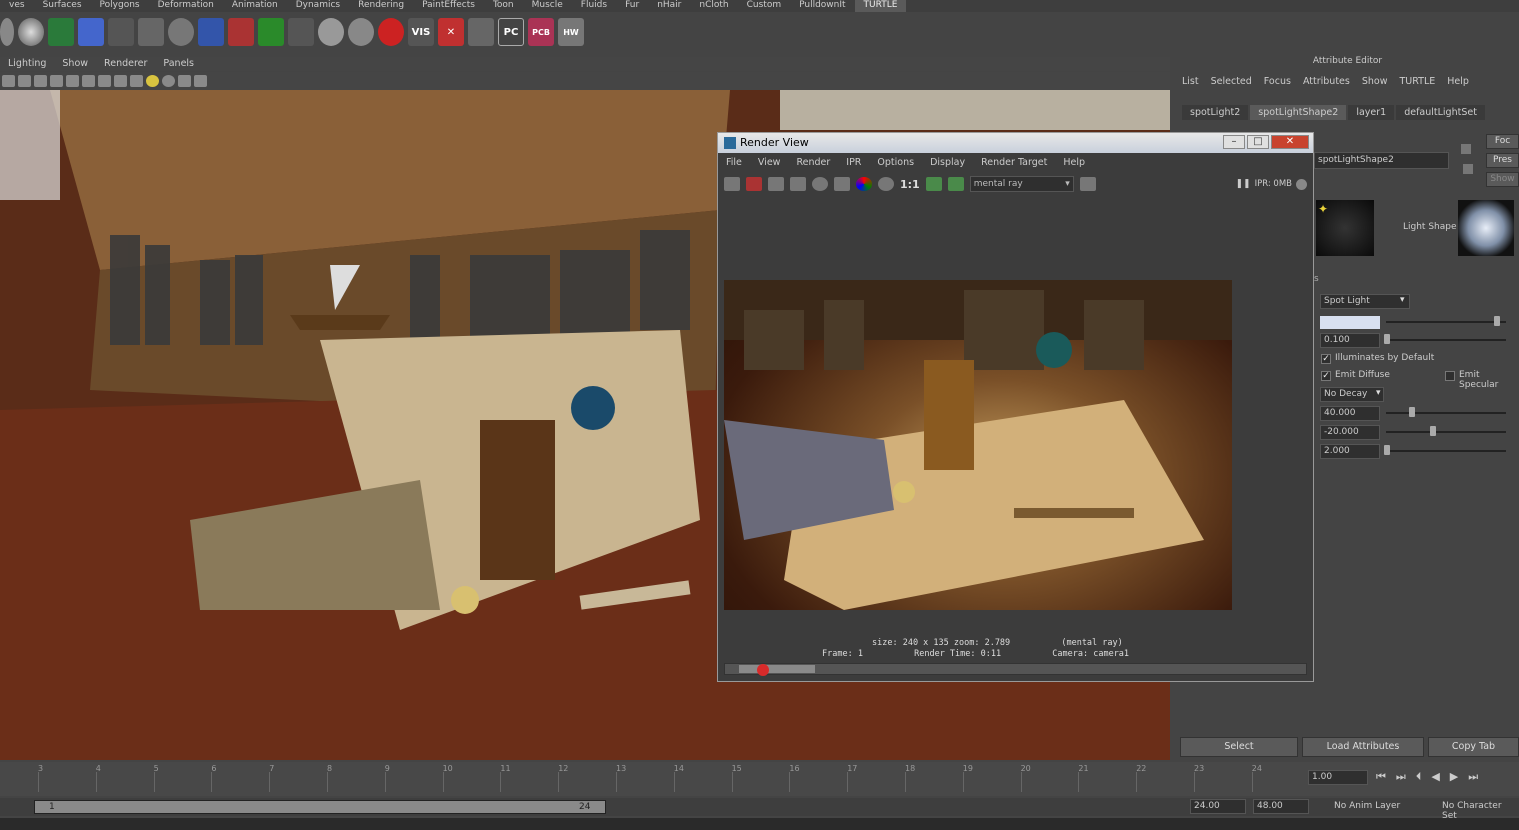 This screenshot has width=1519, height=830. Describe the element at coordinates (776, 184) in the screenshot. I see `snapshot-icon` at that location.